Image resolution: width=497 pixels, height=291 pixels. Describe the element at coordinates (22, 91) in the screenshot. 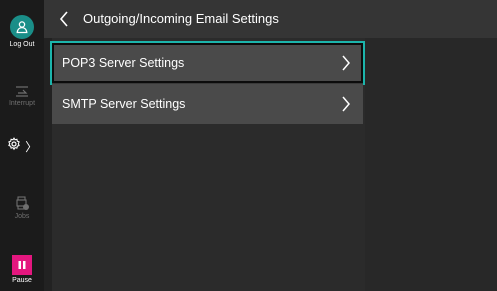

I see `interrupt-icon` at that location.